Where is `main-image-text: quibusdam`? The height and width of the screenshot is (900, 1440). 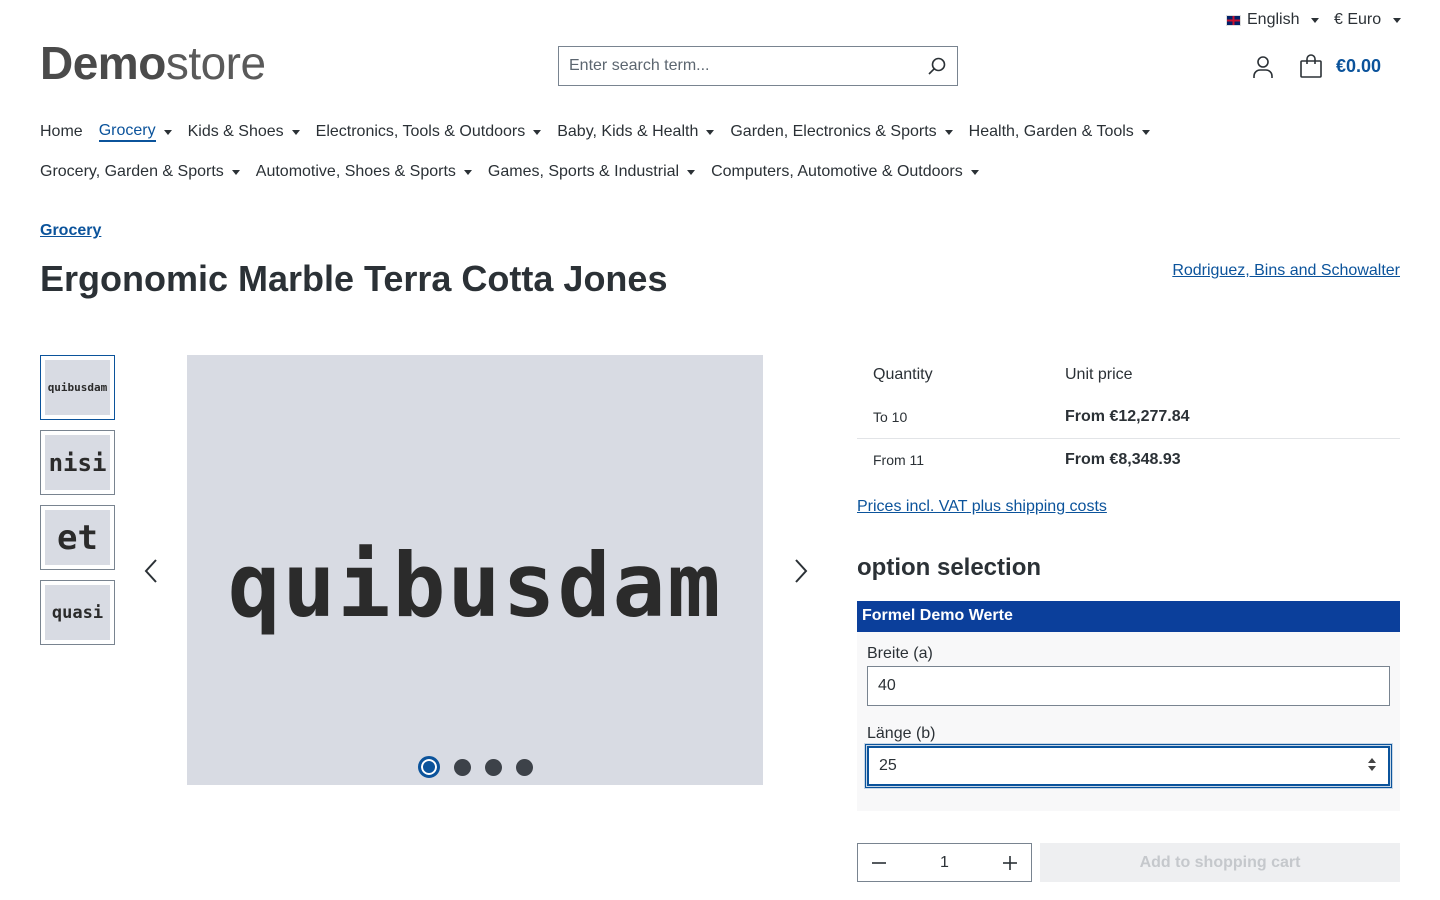
main-image-text: quibusdam is located at coordinates (475, 585).